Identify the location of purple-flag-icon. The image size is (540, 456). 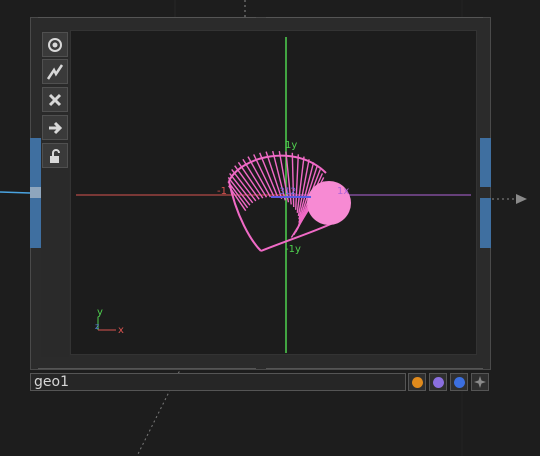
(438, 382).